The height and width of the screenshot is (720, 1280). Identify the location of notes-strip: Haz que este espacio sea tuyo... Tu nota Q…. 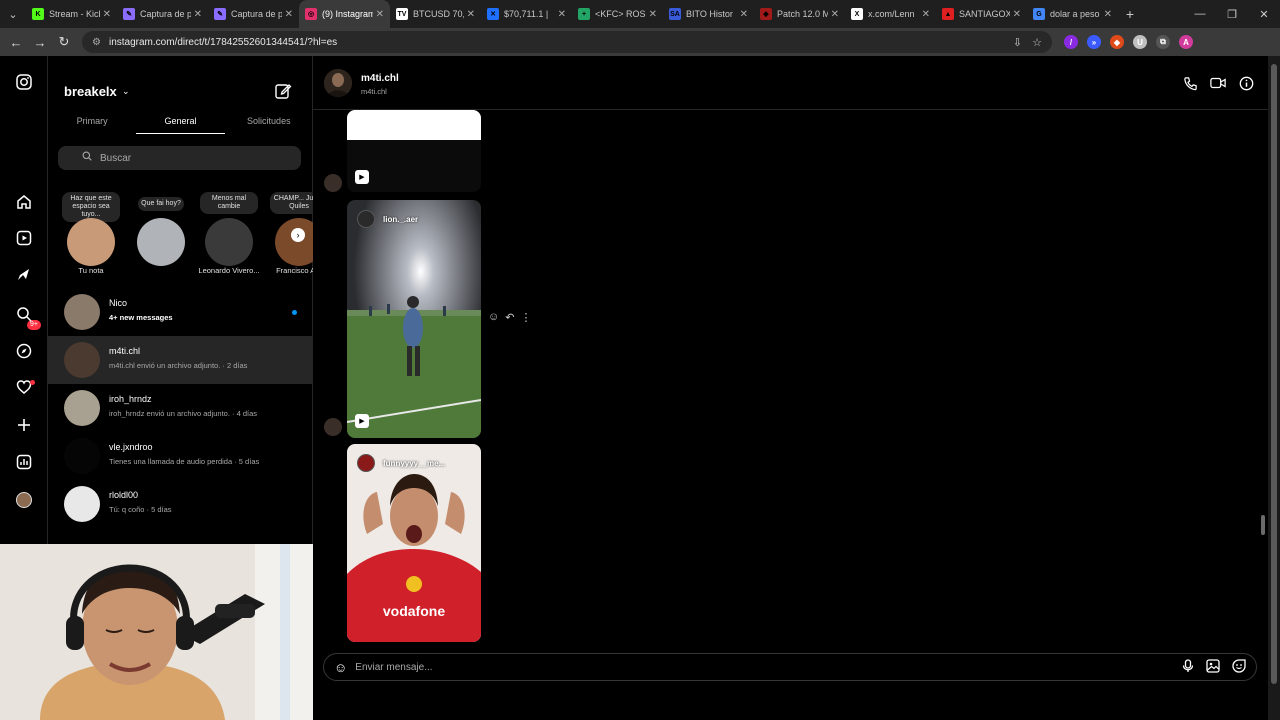
(180, 235).